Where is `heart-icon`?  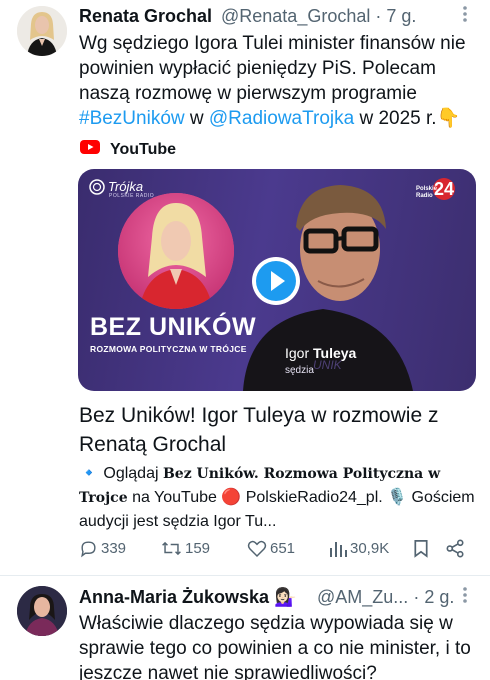 heart-icon is located at coordinates (257, 549).